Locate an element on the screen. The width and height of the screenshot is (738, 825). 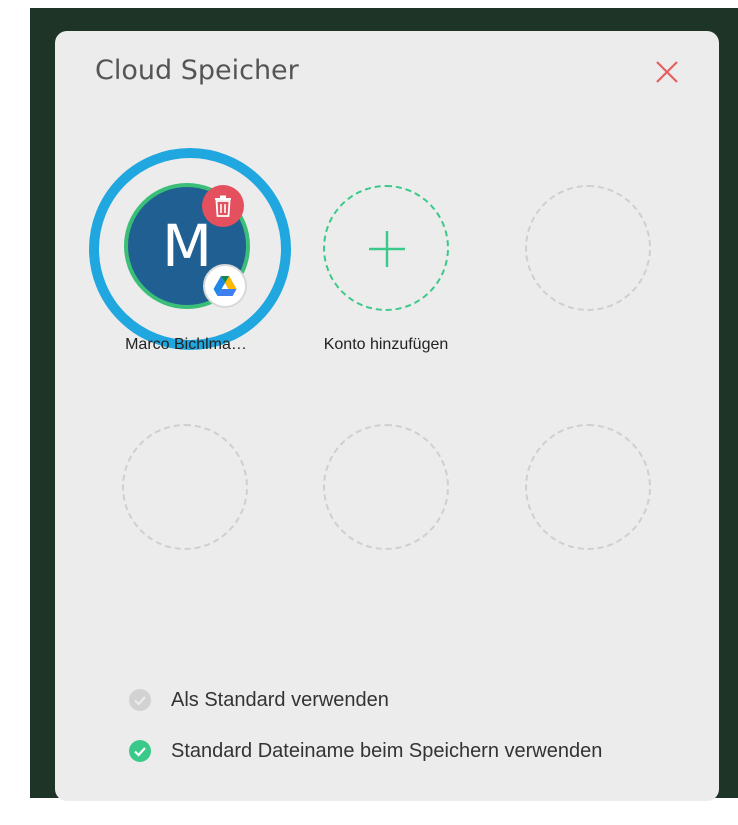
delete-account-button is located at coordinates (223, 206).